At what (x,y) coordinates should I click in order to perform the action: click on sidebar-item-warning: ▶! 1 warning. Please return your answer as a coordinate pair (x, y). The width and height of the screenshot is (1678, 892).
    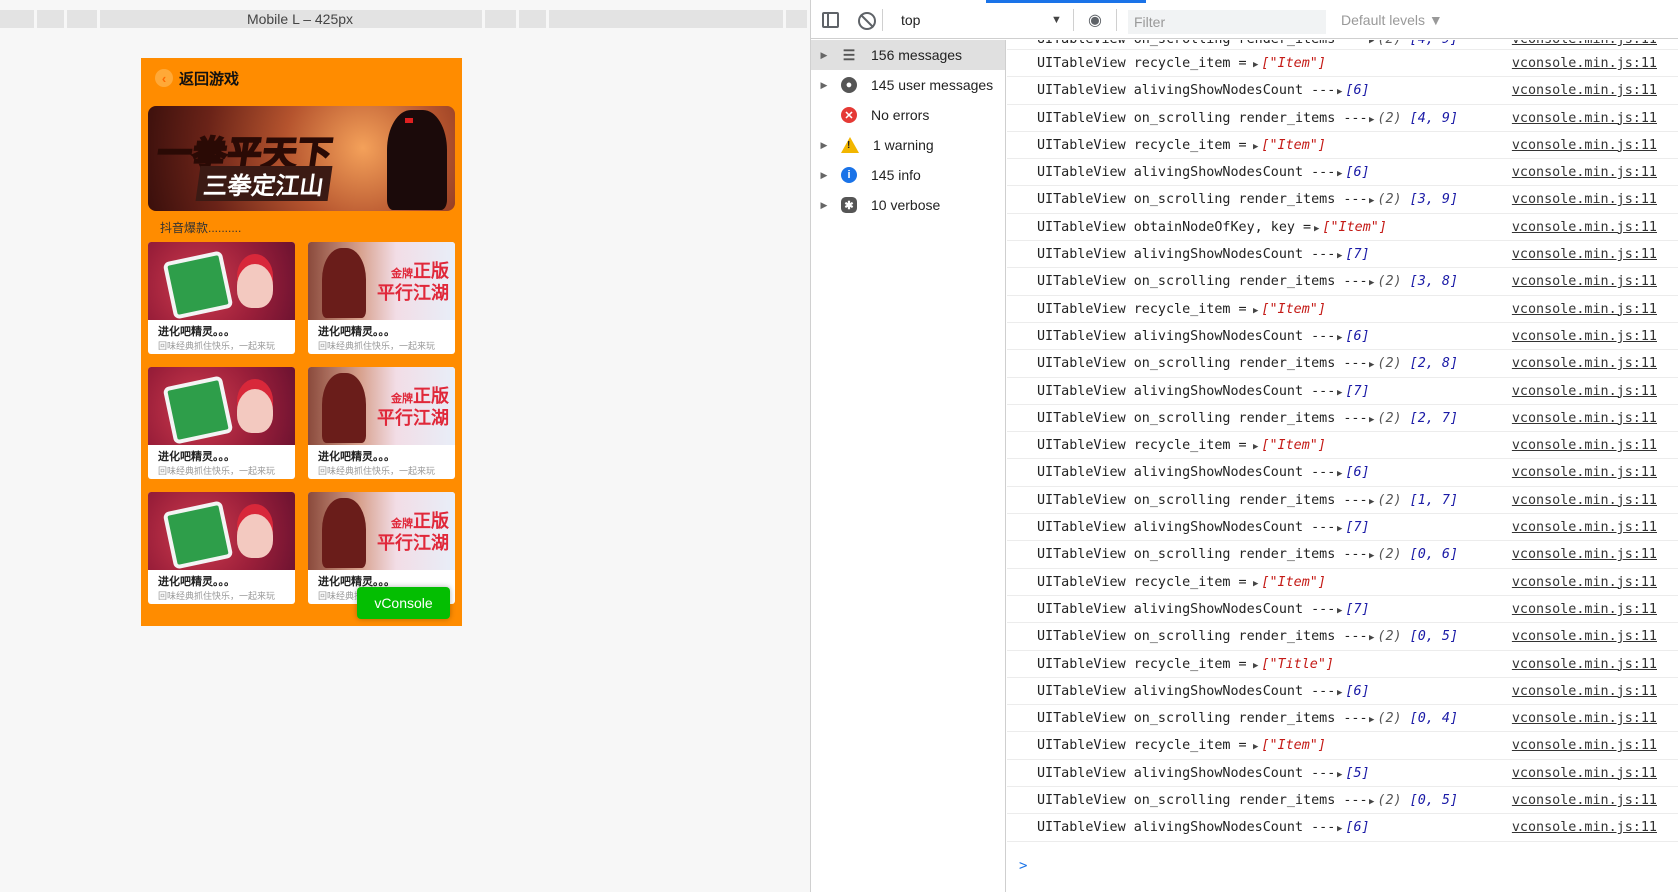
    Looking at the image, I should click on (908, 145).